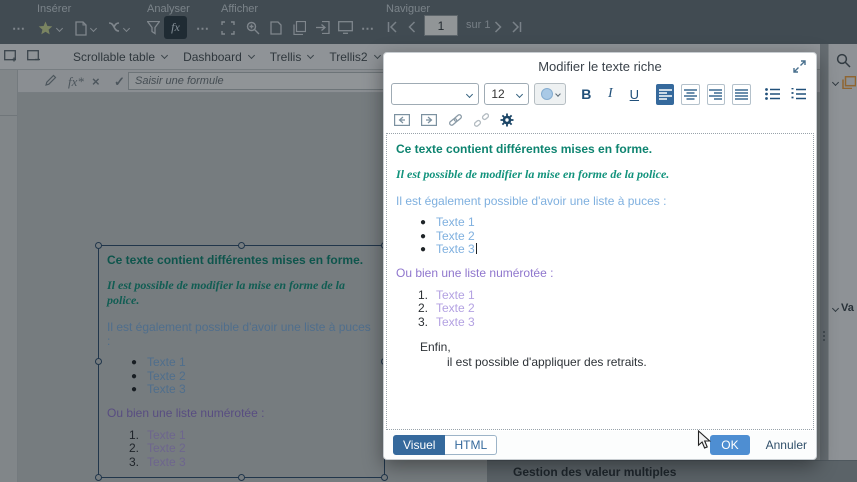 The image size is (857, 482). I want to click on font-color-picker, so click(550, 94).